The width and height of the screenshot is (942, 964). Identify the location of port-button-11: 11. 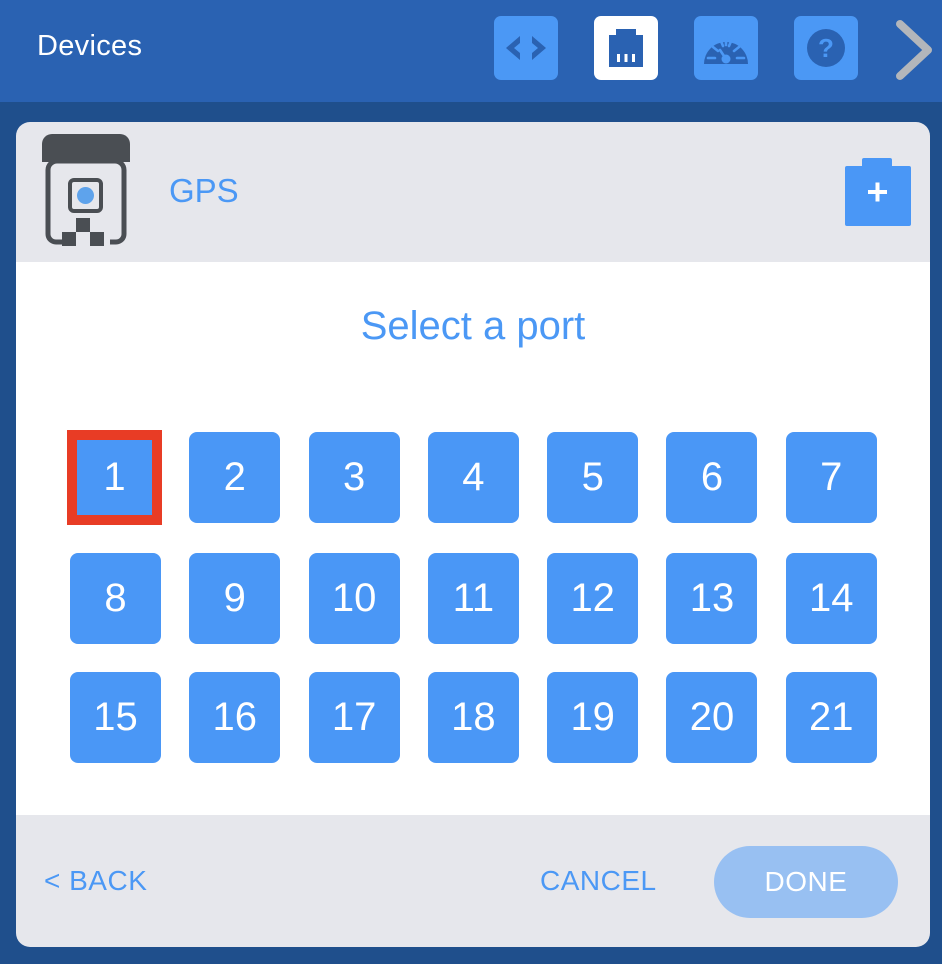
(473, 598).